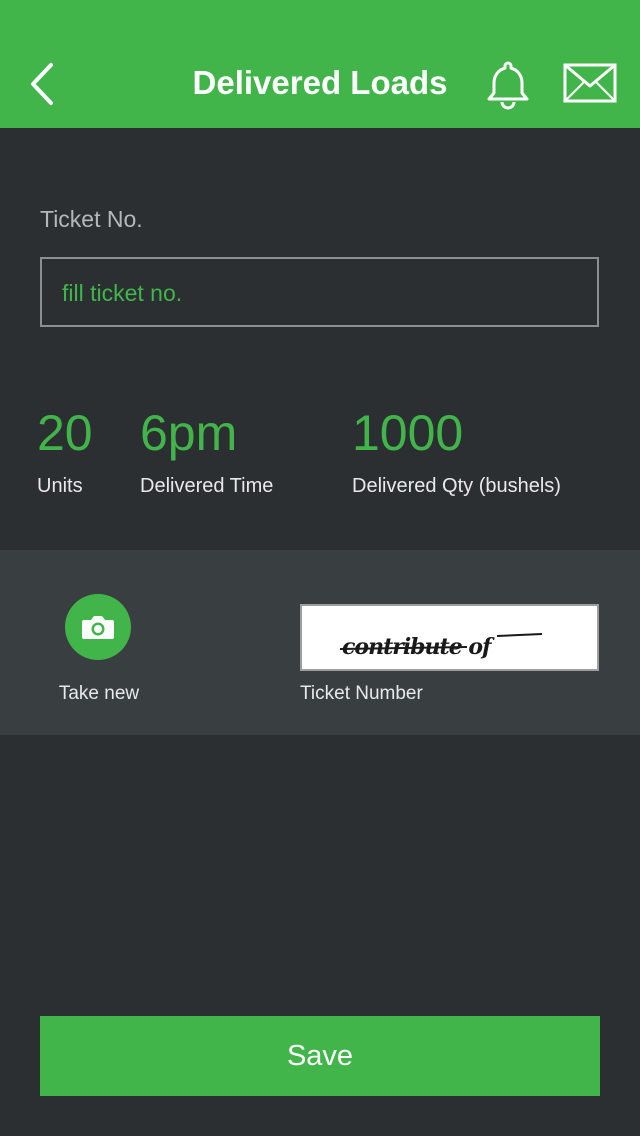 This screenshot has height=1136, width=640. I want to click on app-header: Delivered Loads, so click(320, 64).